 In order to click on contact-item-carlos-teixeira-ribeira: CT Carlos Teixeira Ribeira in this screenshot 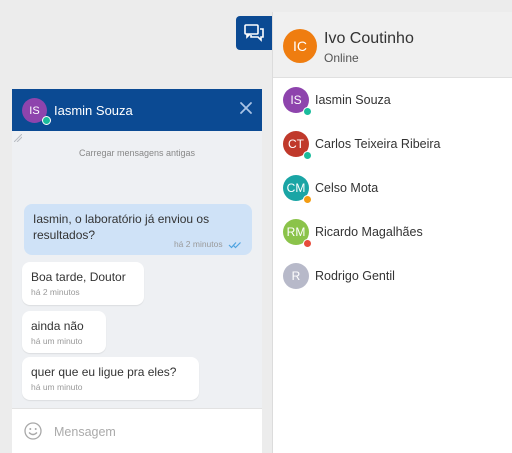, I will do `click(392, 144)`.